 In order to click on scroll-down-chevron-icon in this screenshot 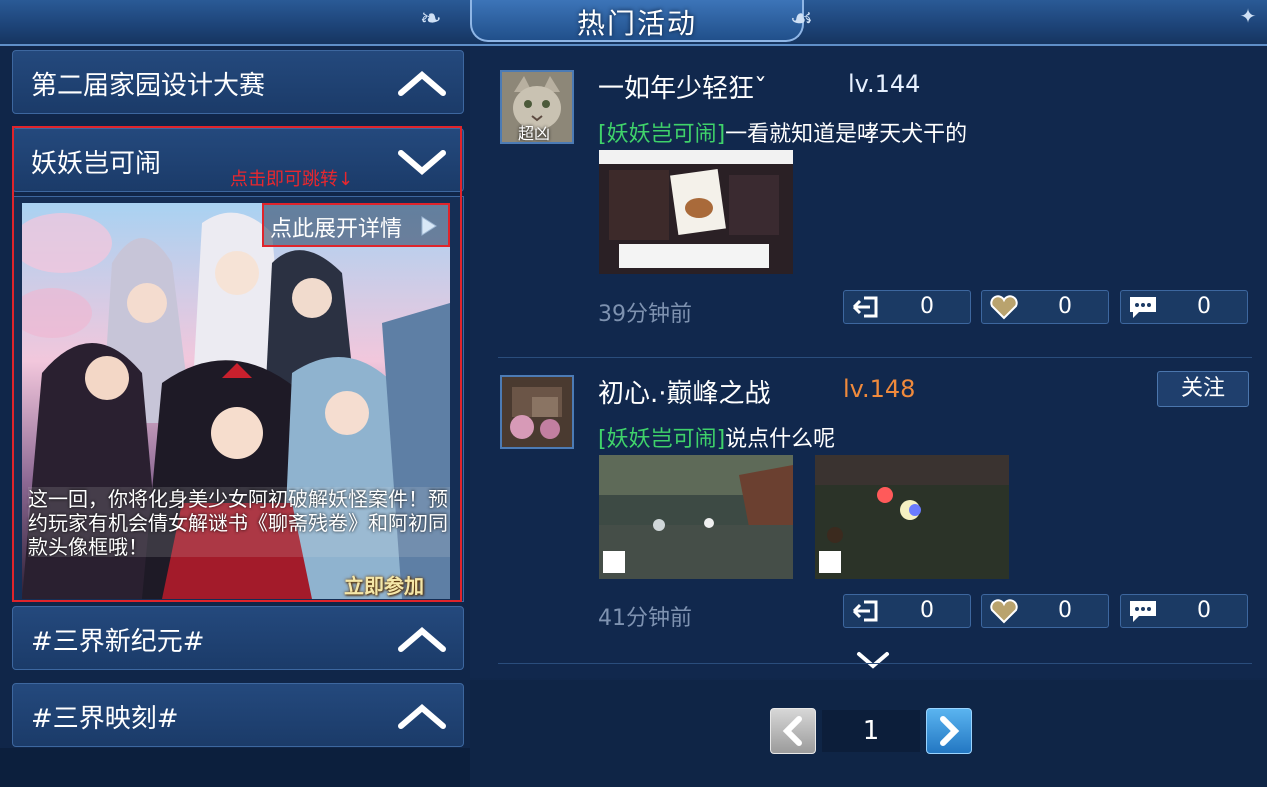, I will do `click(873, 661)`.